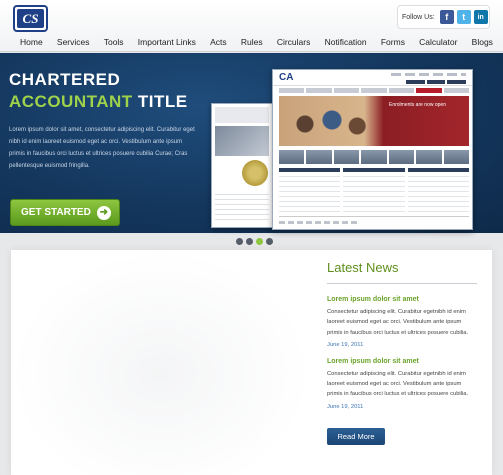 The height and width of the screenshot is (475, 503). What do you see at coordinates (417, 105) in the screenshot?
I see `mock-banner-text: Enrolments are now open` at bounding box center [417, 105].